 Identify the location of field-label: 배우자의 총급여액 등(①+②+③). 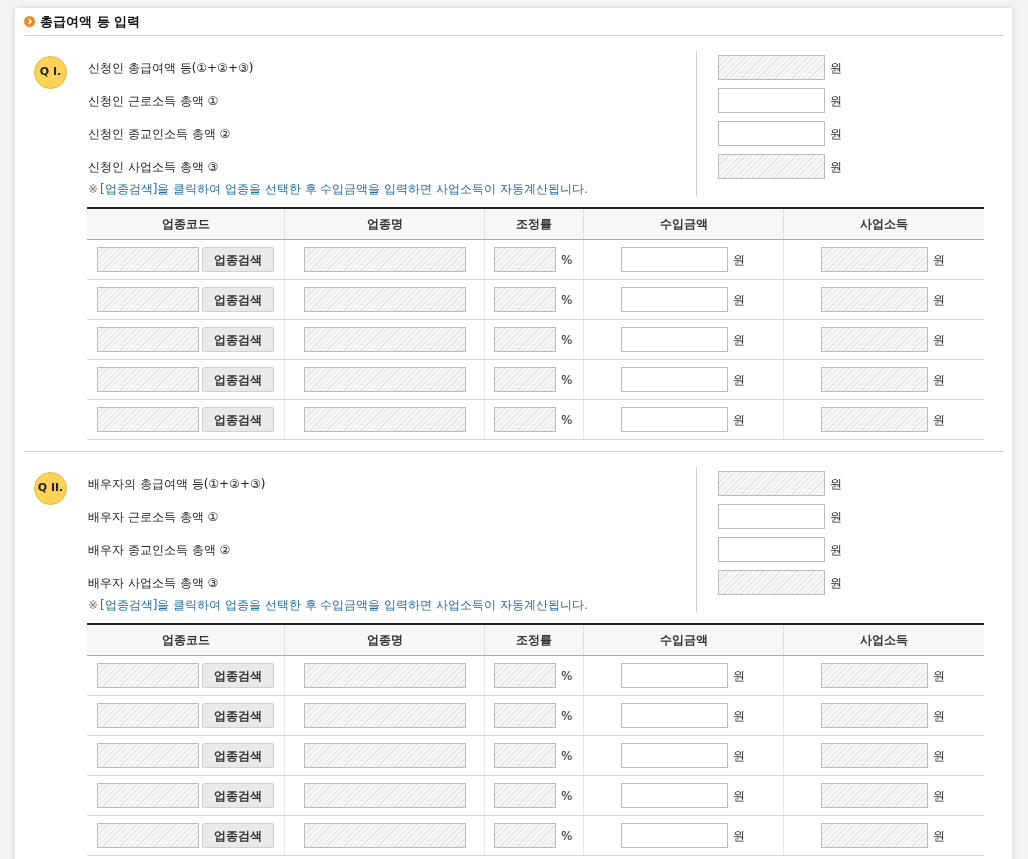
(177, 484).